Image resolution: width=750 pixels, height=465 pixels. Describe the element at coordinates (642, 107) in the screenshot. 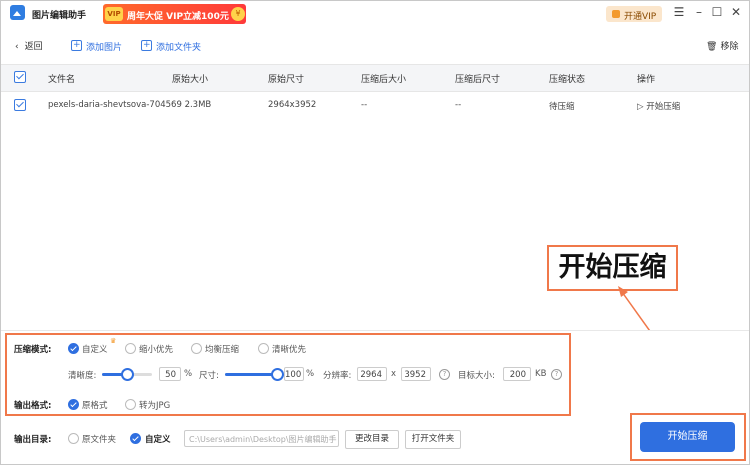

I see `play-icon: ▷` at that location.